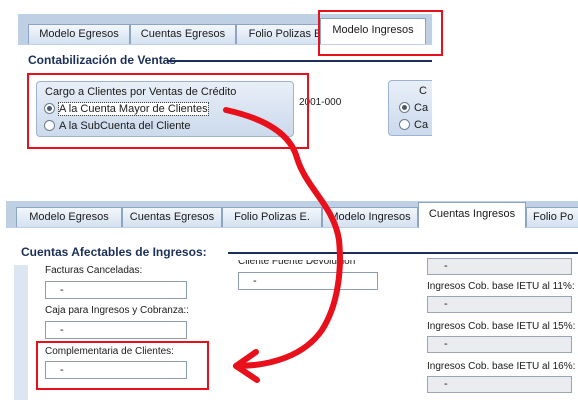 The image size is (578, 400). Describe the element at coordinates (283, 245) in the screenshot. I see `red-arrow-icon` at that location.